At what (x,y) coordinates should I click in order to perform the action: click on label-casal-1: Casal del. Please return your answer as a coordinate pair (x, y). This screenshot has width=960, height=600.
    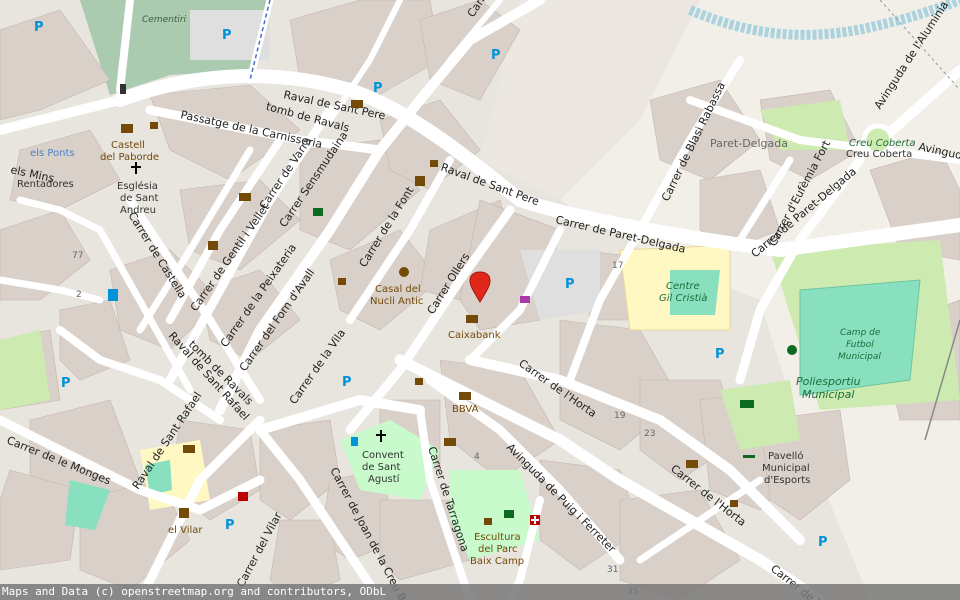
    Looking at the image, I should click on (398, 289).